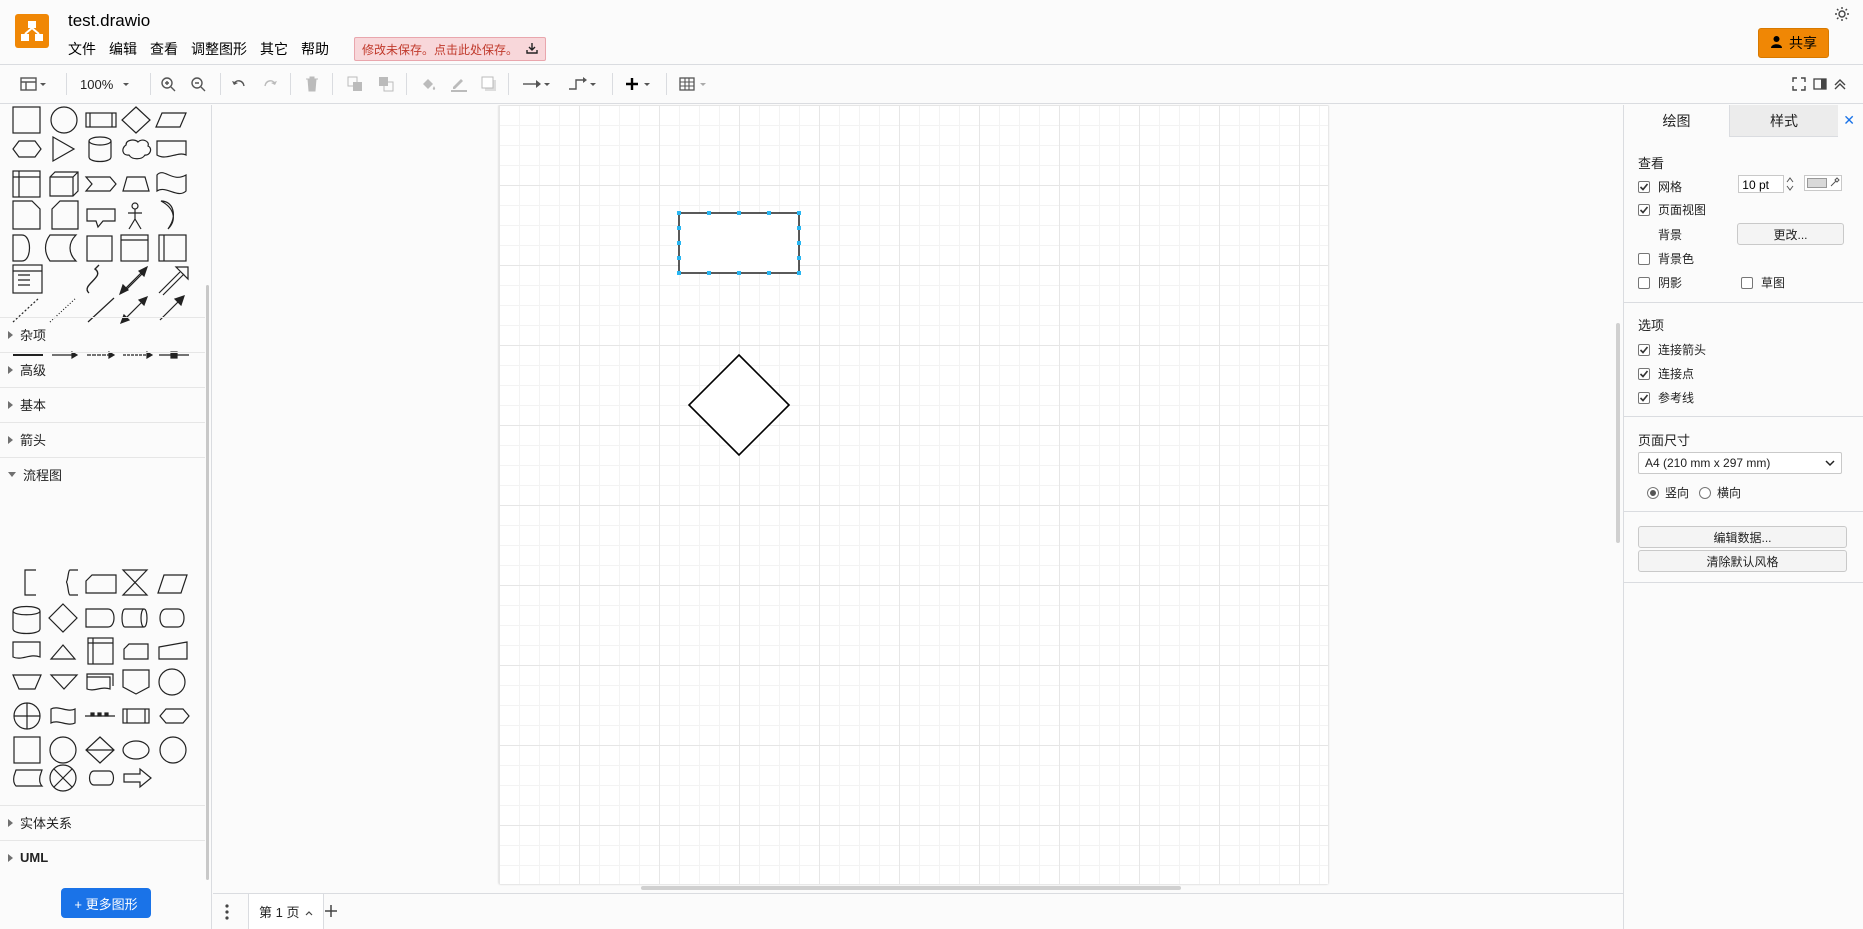 This screenshot has height=929, width=1863. What do you see at coordinates (102, 857) in the screenshot?
I see `category-uml: UML` at bounding box center [102, 857].